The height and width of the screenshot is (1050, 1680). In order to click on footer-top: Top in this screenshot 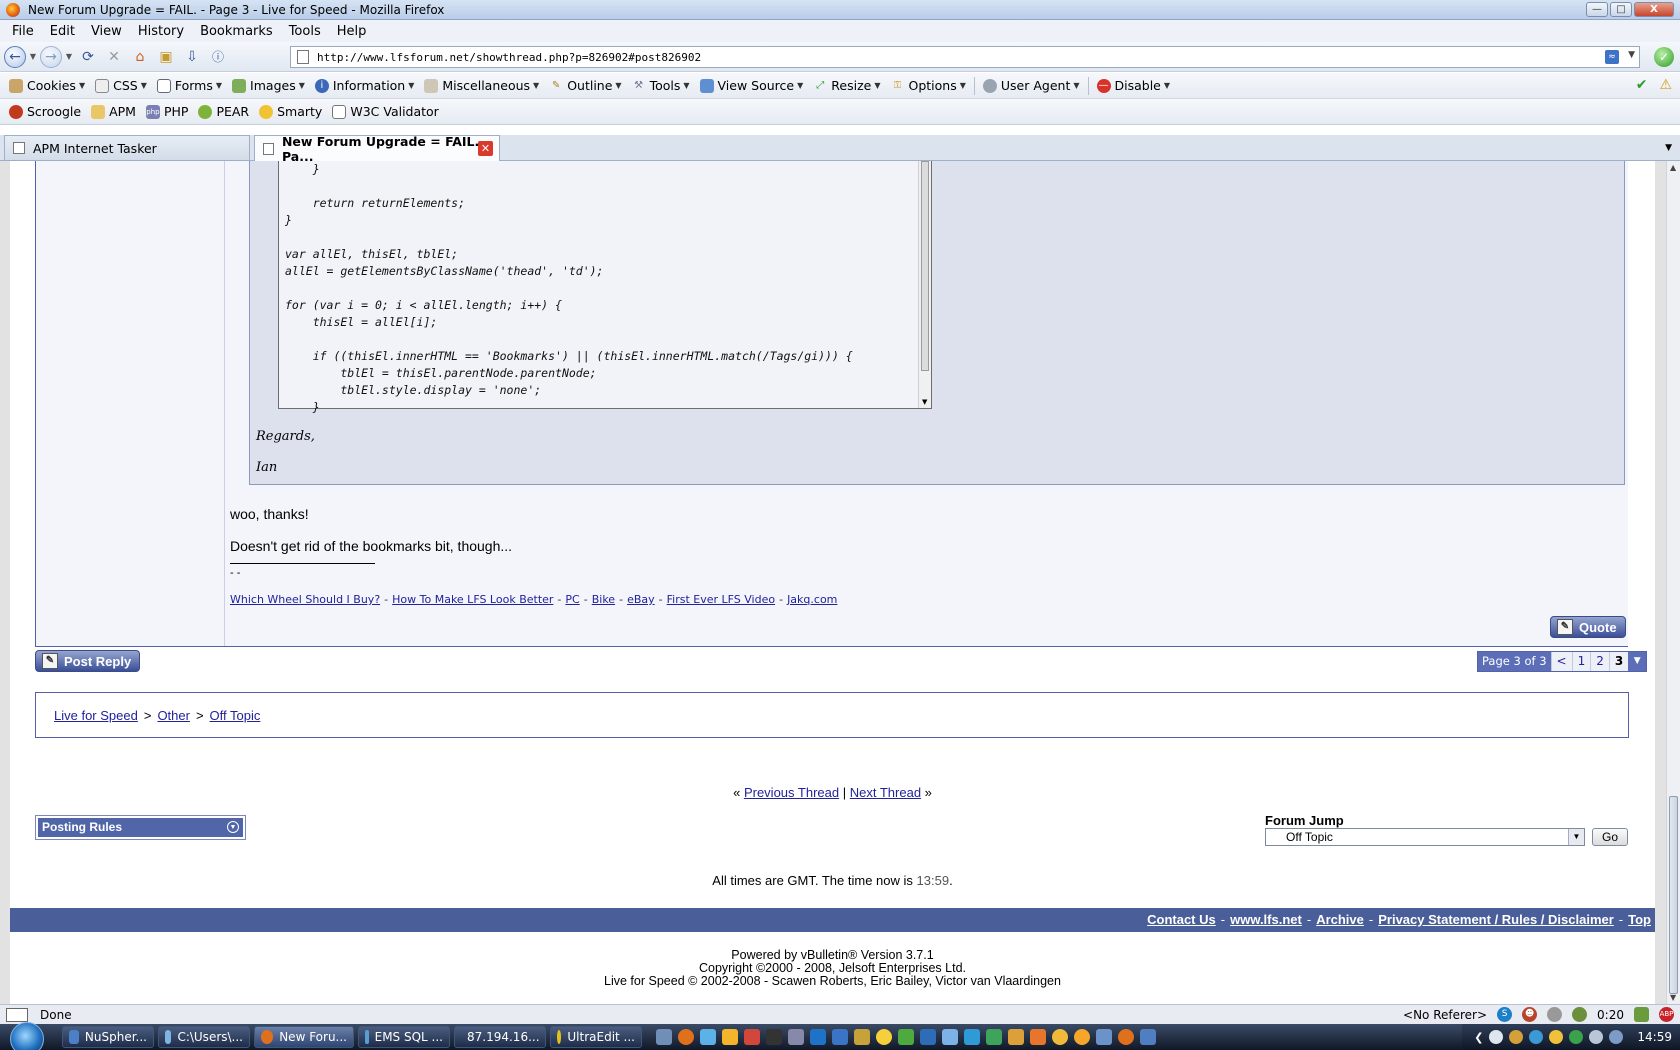, I will do `click(1639, 919)`.